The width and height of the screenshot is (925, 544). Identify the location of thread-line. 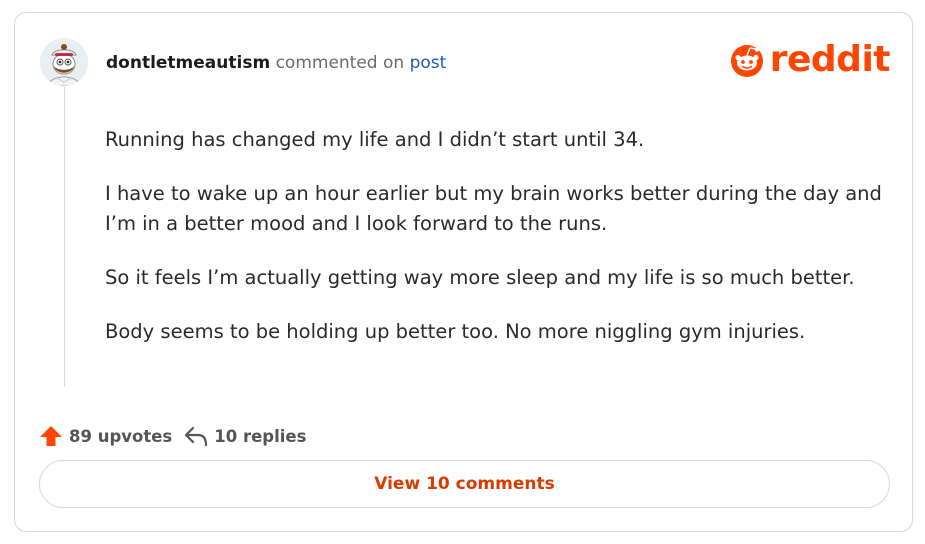
(64, 237).